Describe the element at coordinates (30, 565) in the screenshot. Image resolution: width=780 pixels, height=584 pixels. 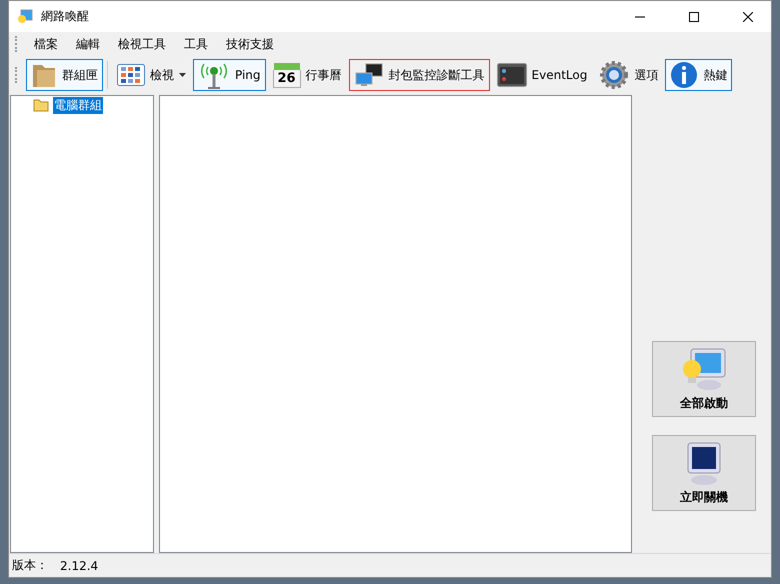
I see `version-label: 版本：` at that location.